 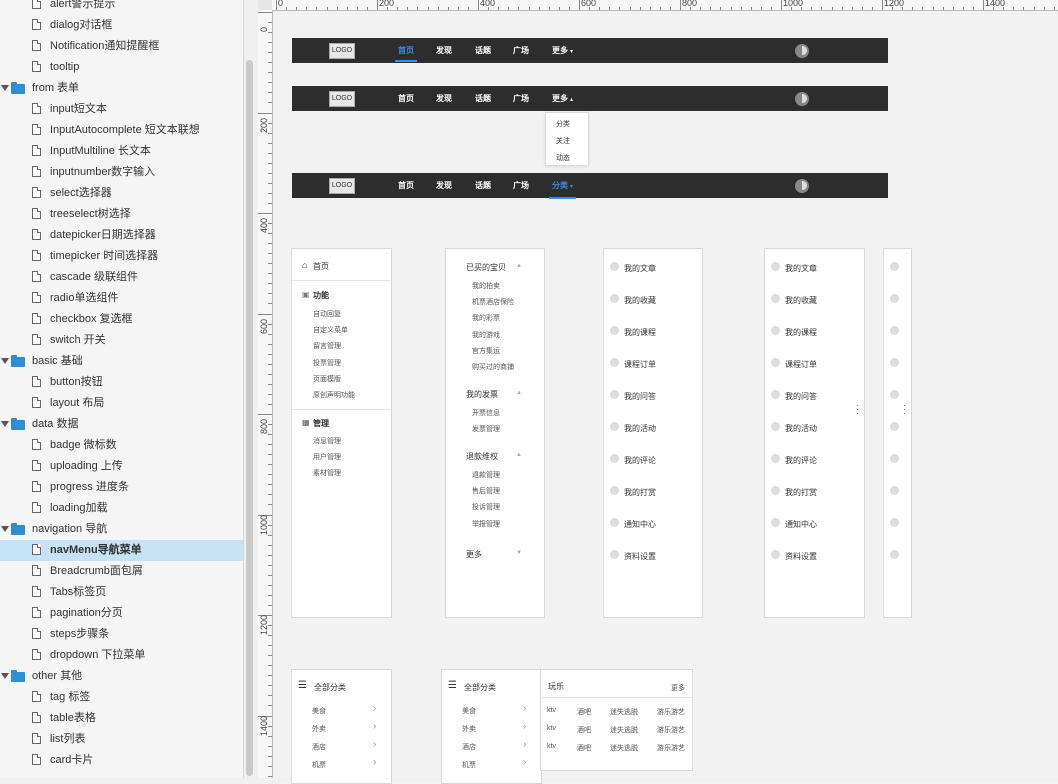 I want to click on iconlist-item: 我的文章, so click(x=640, y=268).